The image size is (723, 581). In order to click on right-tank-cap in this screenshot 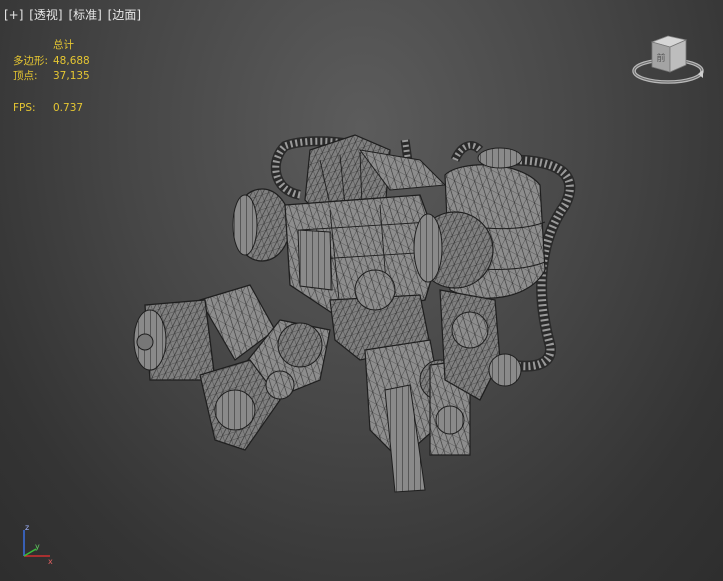, I will do `click(500, 158)`.